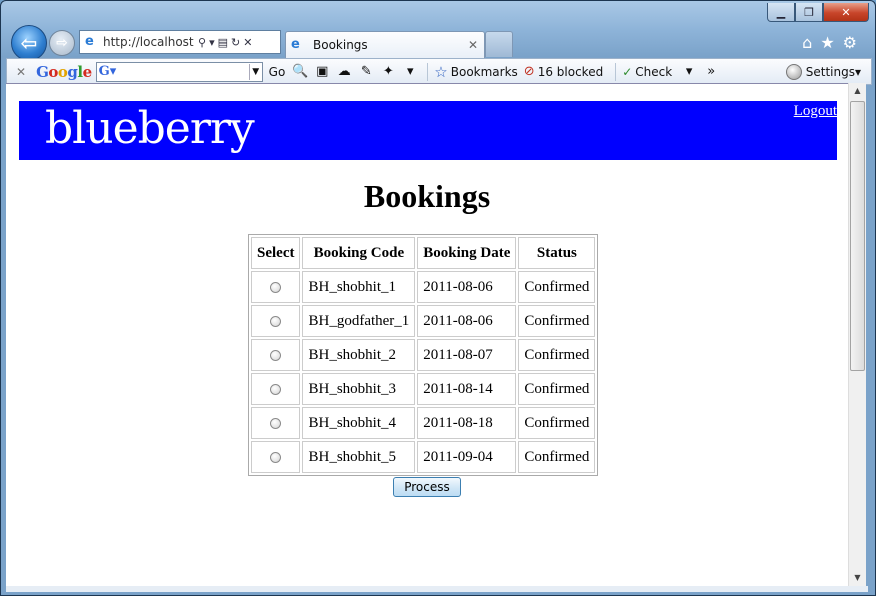 The image size is (876, 596). Describe the element at coordinates (212, 42) in the screenshot. I see `dropdown-arrow-icon: ▾` at that location.